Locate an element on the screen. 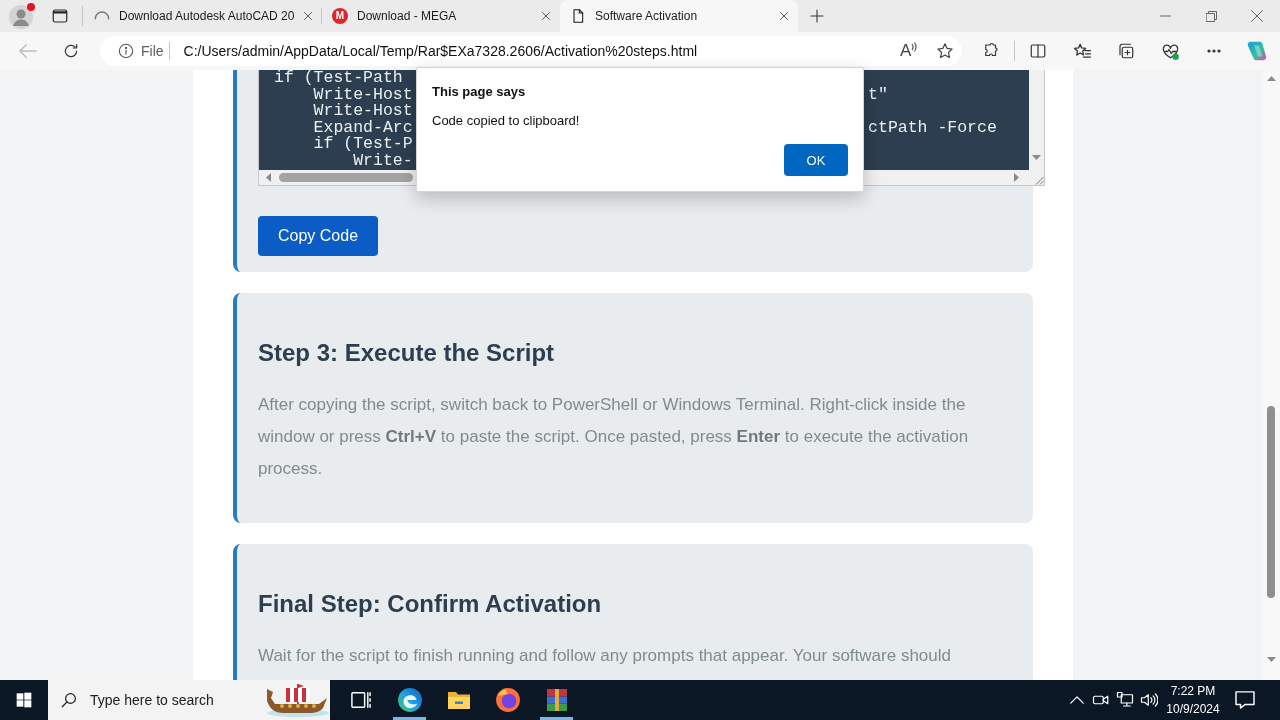 The image size is (1280, 720). books-icon is located at coordinates (556, 700).